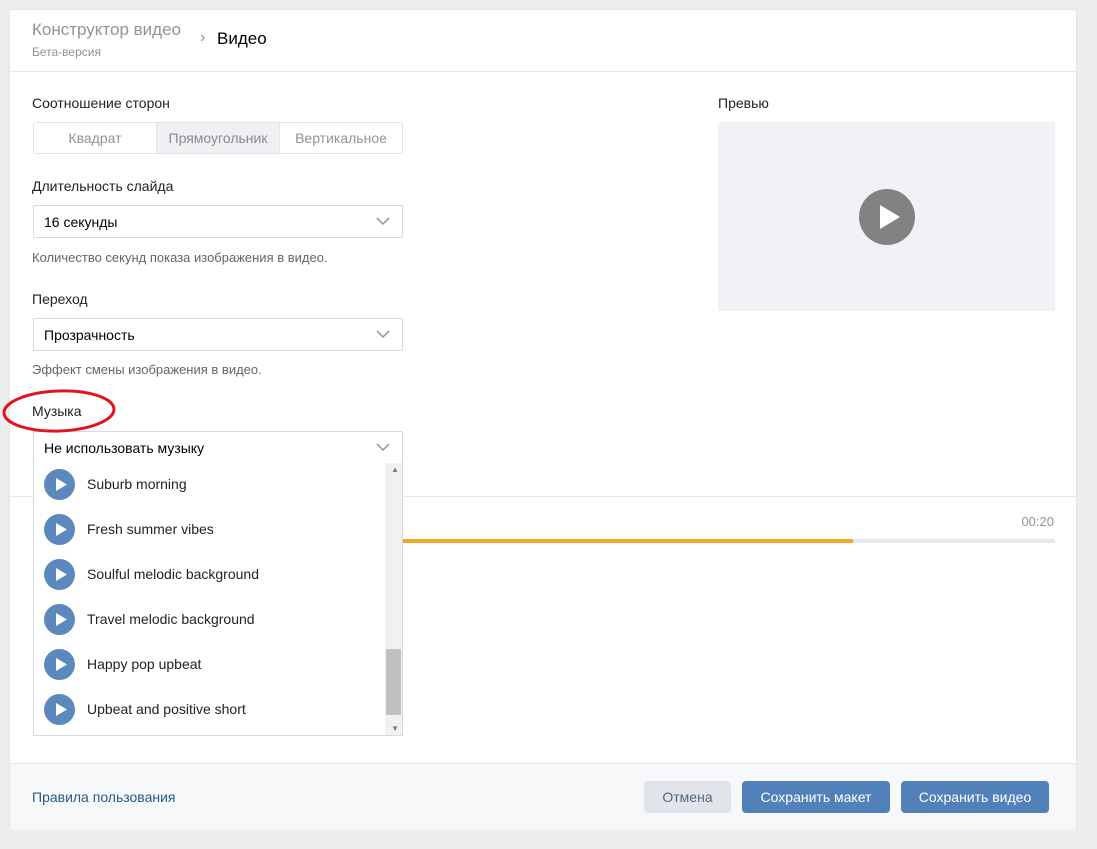  I want to click on aspect-ratio-selector: Квадрат Прямоугольник Вертикальное, so click(218, 138).